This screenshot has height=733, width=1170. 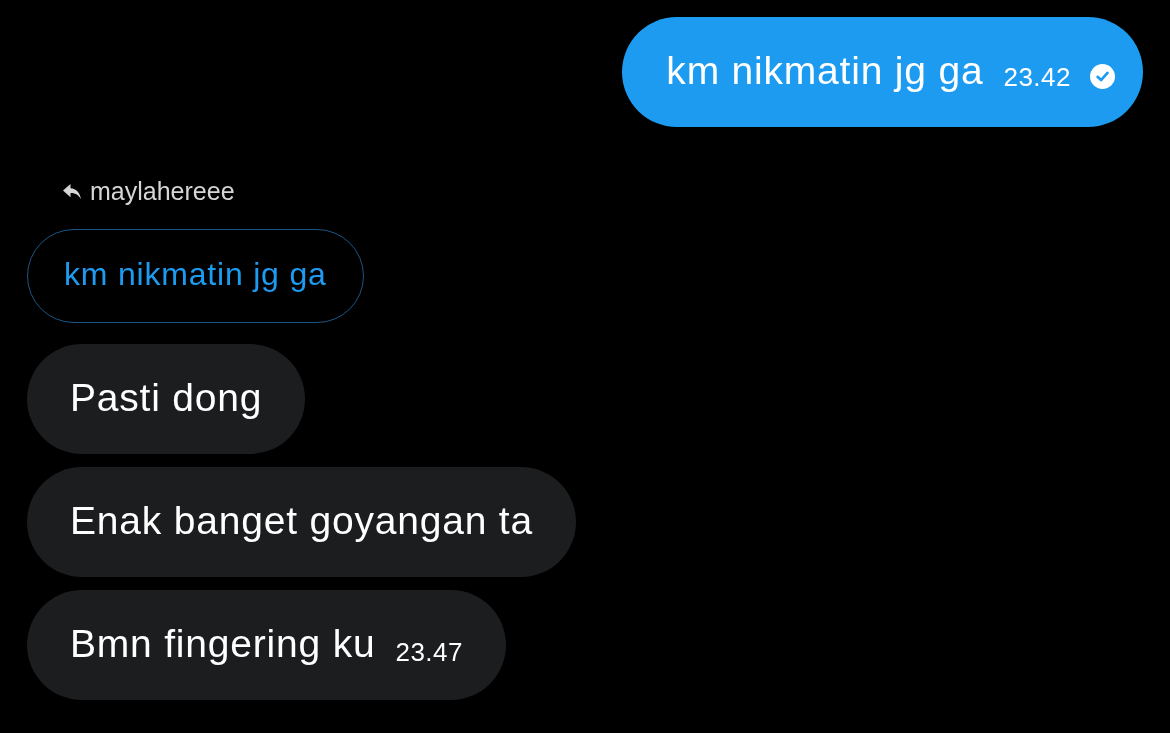 I want to click on message-text: Pasti dong, so click(x=166, y=399).